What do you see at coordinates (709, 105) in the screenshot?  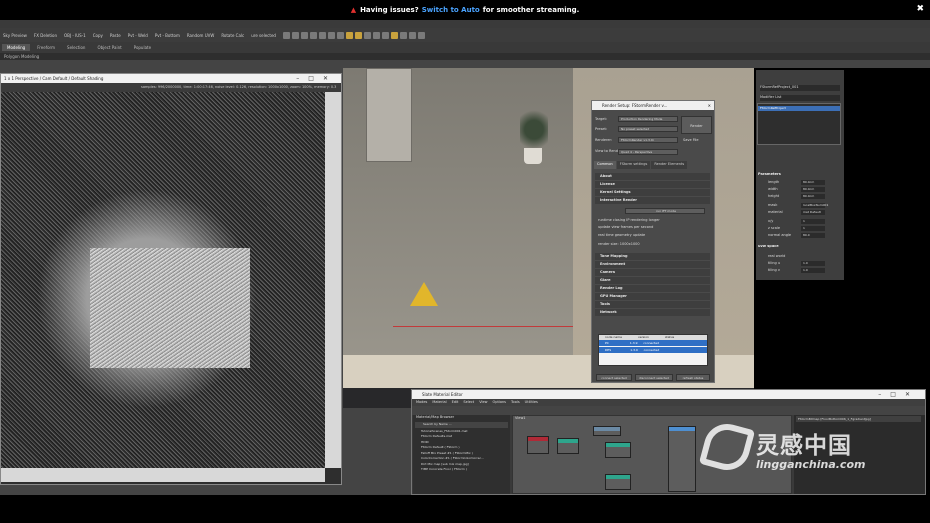 I see `close-icon: ✕` at bounding box center [709, 105].